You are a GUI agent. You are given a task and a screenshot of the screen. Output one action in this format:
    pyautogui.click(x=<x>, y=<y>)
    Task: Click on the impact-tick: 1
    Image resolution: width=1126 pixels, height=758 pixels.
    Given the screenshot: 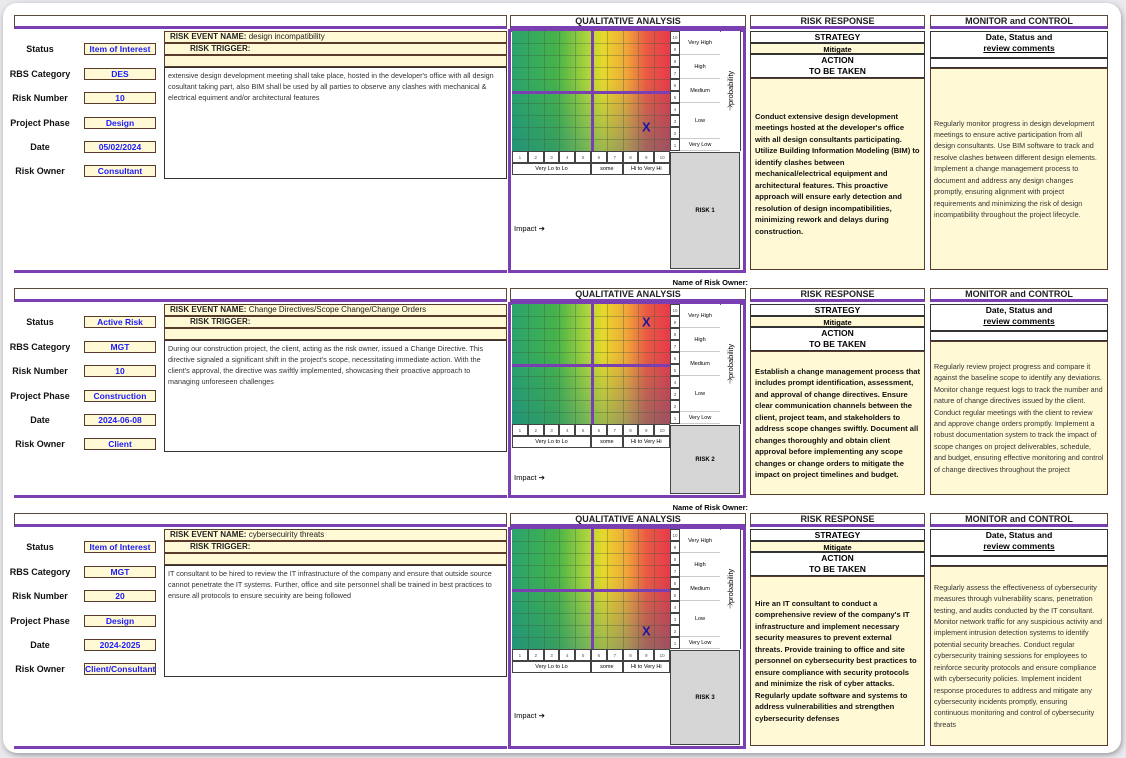 What is the action you would take?
    pyautogui.click(x=520, y=430)
    